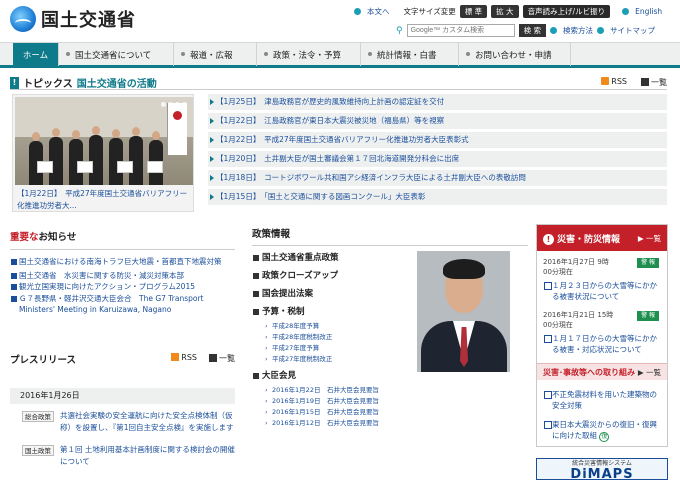 Image resolution: width=680 pixels, height=480 pixels. What do you see at coordinates (532, 30) in the screenshot?
I see `search-button: 検 索` at bounding box center [532, 30].